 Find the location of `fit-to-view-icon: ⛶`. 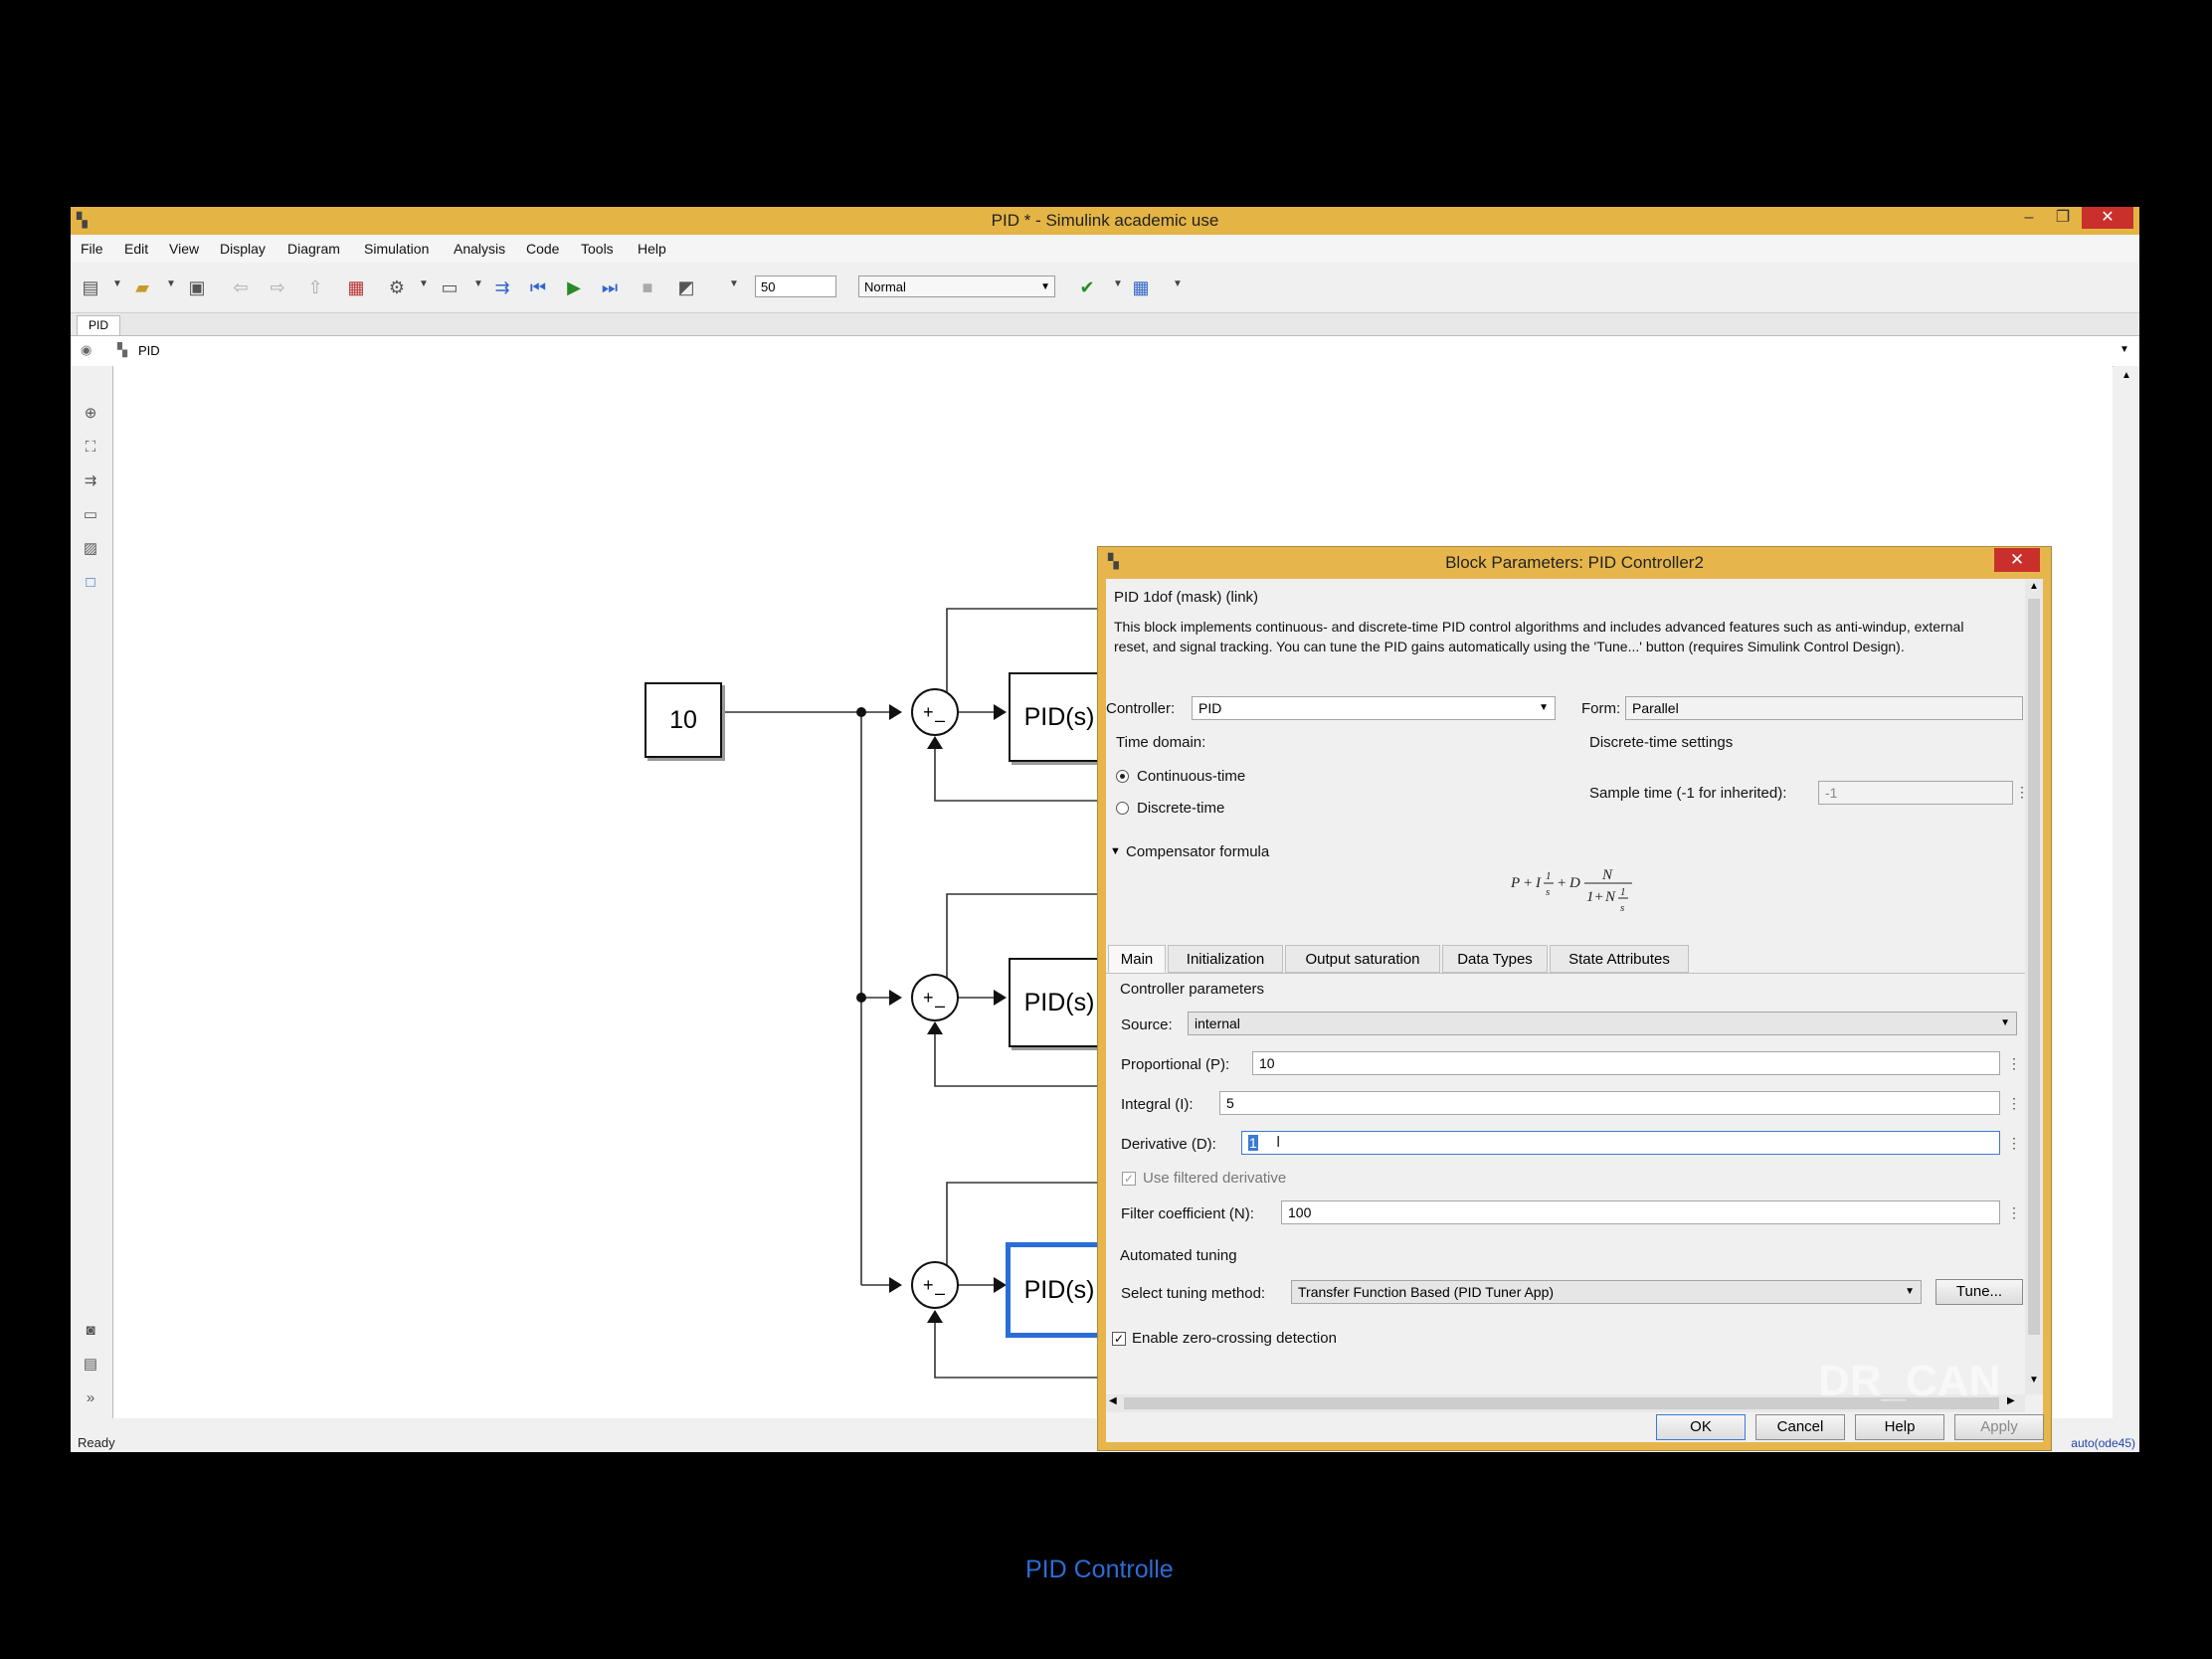

fit-to-view-icon: ⛶ is located at coordinates (90, 448).